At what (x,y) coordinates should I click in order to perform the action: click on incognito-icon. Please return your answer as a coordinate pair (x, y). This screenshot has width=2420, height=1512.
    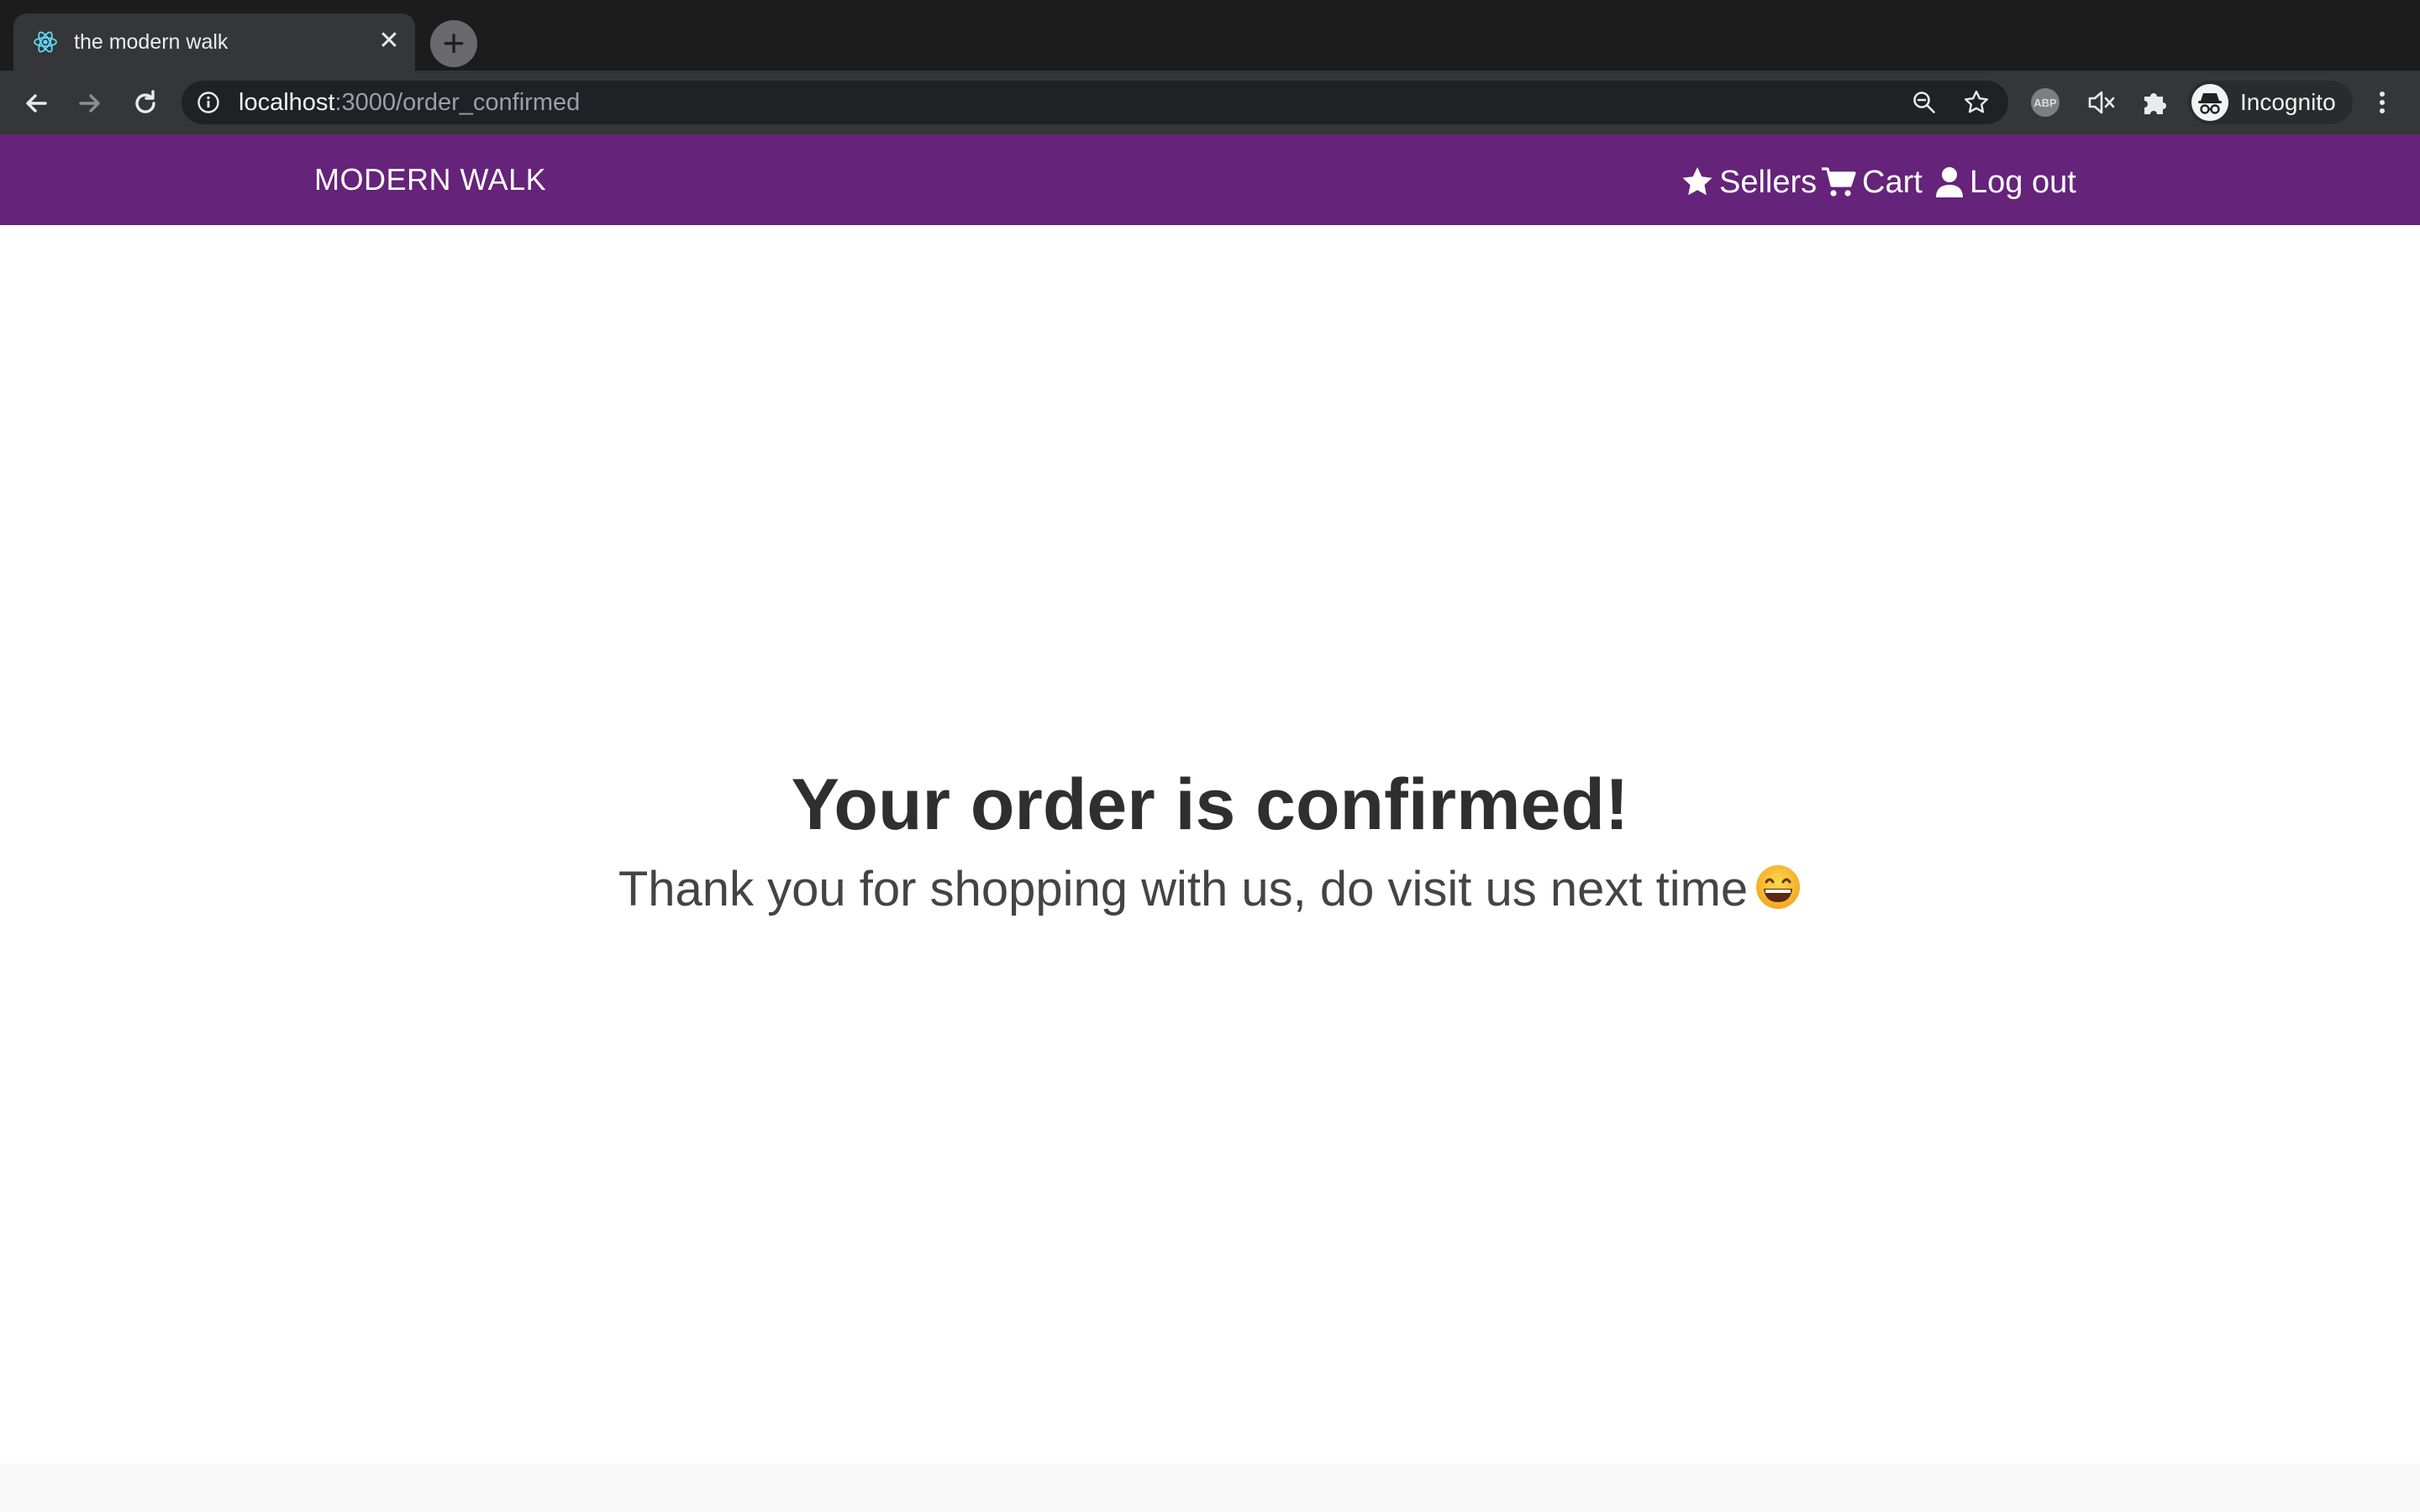
    Looking at the image, I should click on (2209, 102).